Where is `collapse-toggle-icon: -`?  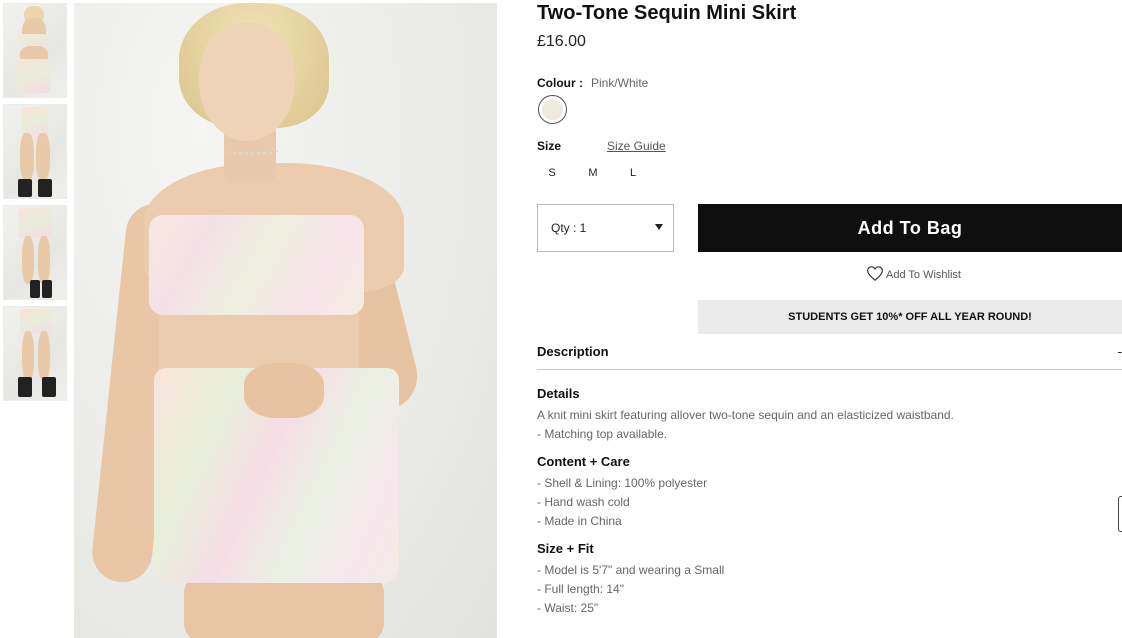 collapse-toggle-icon: - is located at coordinates (1120, 351).